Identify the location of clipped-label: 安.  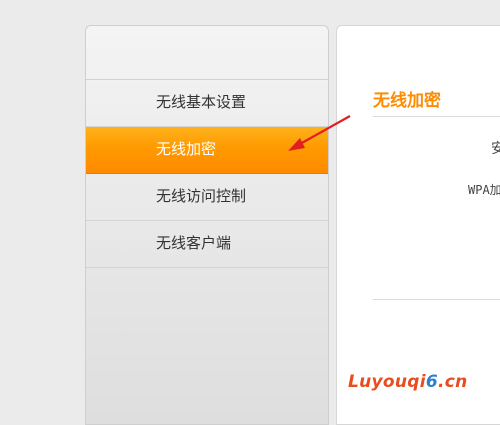
(495, 148).